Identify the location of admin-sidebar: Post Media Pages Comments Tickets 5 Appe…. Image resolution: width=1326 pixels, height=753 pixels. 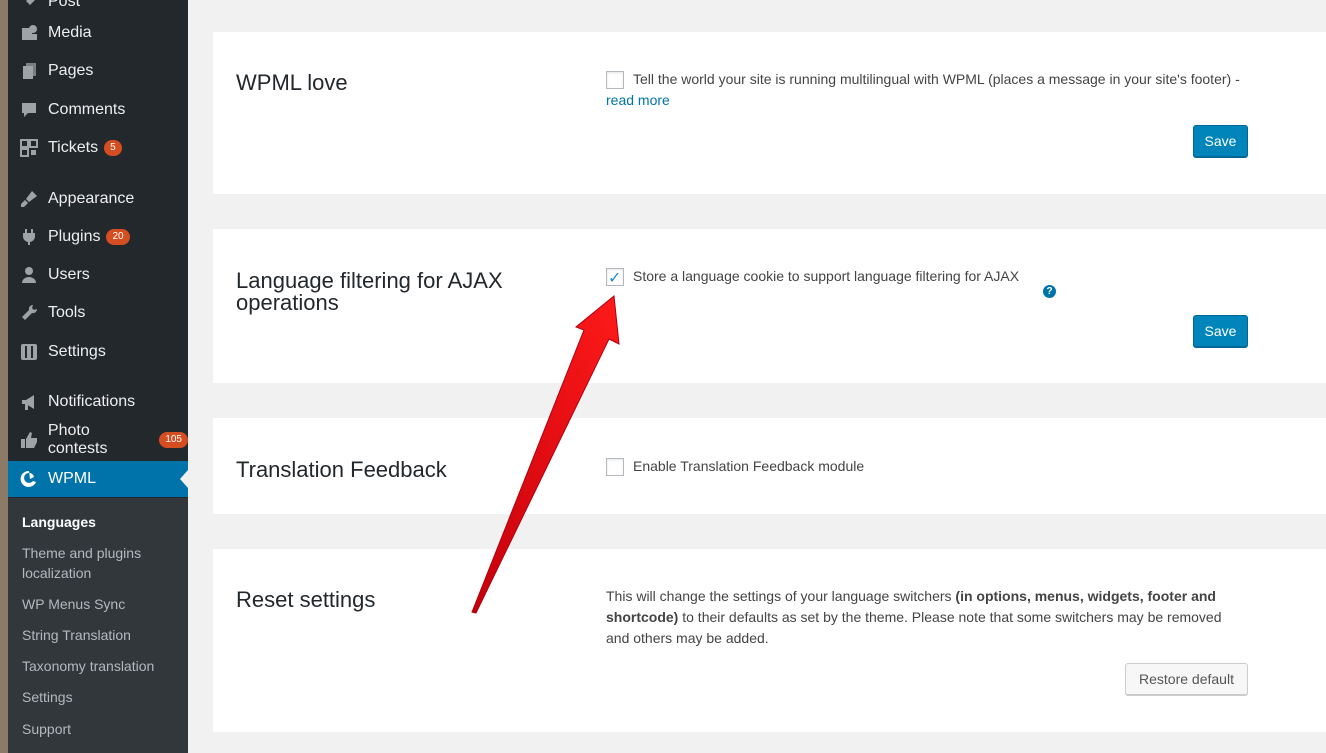
(98, 376).